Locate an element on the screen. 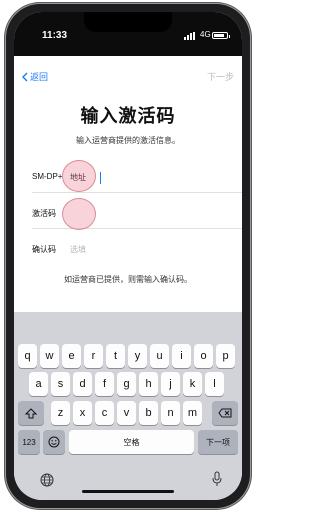 The height and width of the screenshot is (512, 320). activation-code-row: 激活码 is located at coordinates (134, 213).